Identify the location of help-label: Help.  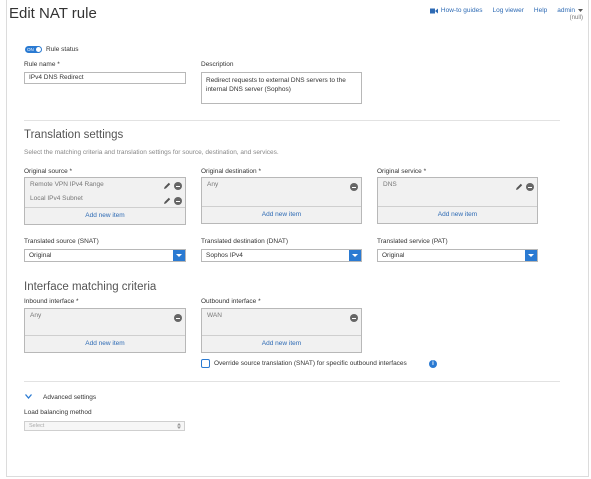
(540, 10).